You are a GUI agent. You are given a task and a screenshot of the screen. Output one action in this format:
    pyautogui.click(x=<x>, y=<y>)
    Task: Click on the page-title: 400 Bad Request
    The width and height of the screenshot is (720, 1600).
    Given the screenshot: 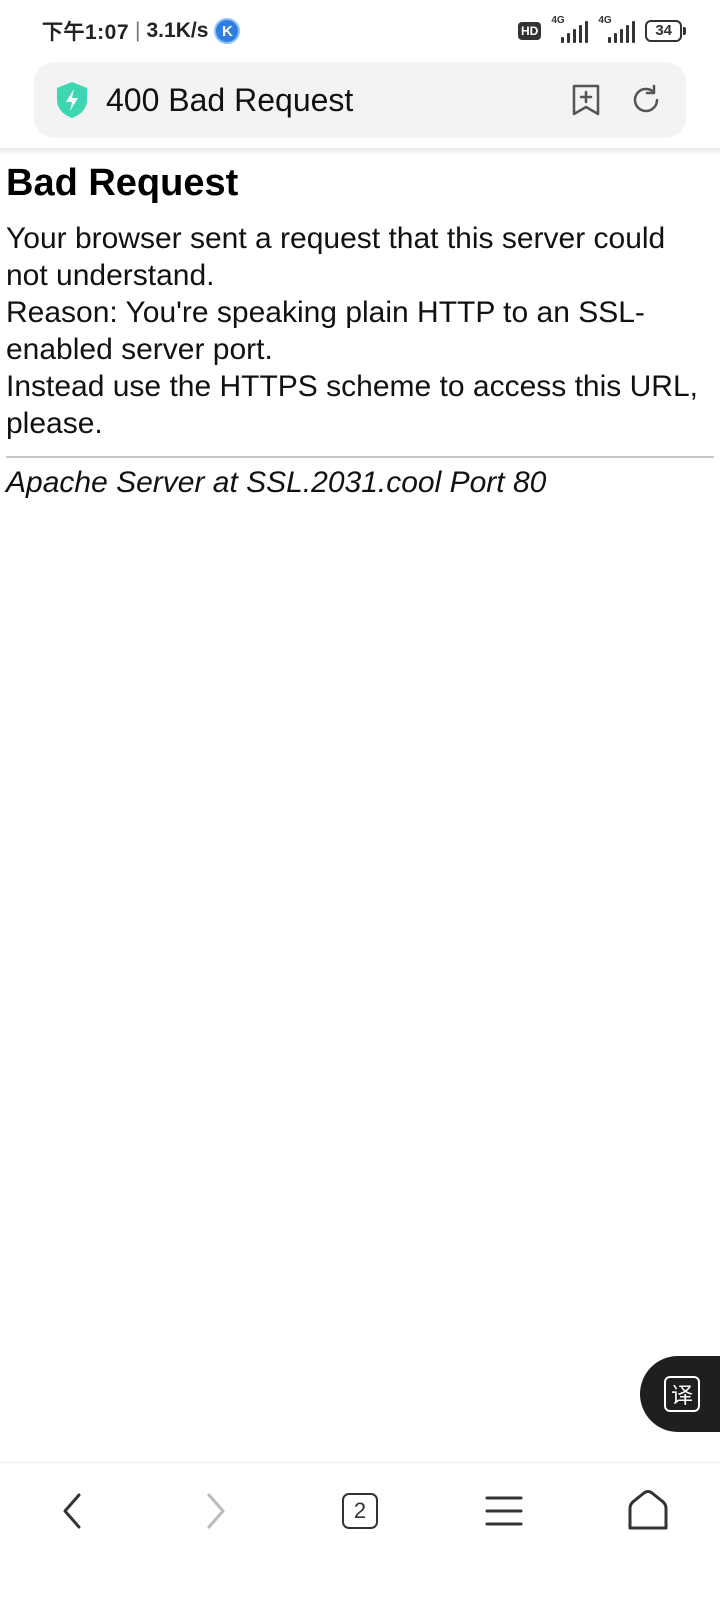 What is the action you would take?
    pyautogui.click(x=325, y=100)
    